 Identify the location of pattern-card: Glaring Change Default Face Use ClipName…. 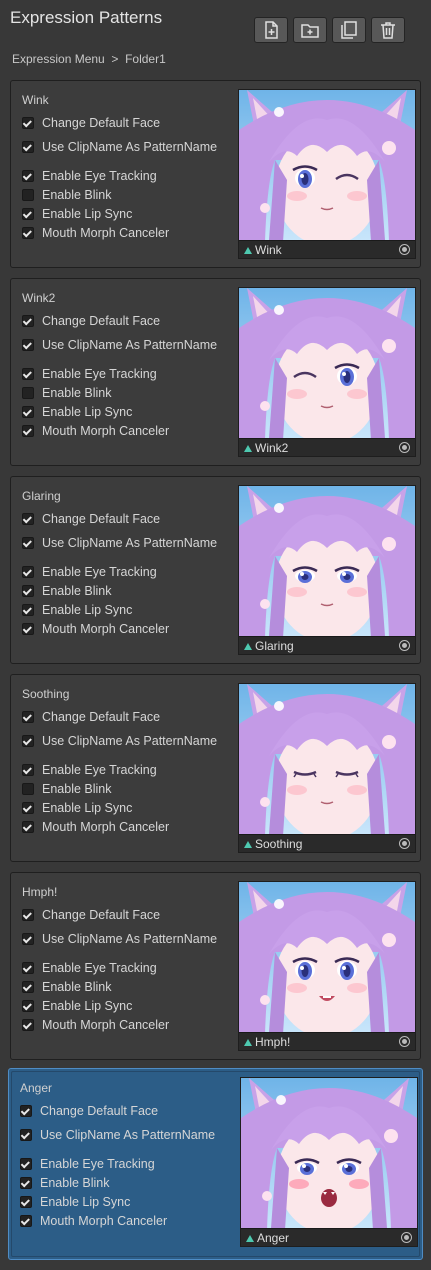
(215, 570).